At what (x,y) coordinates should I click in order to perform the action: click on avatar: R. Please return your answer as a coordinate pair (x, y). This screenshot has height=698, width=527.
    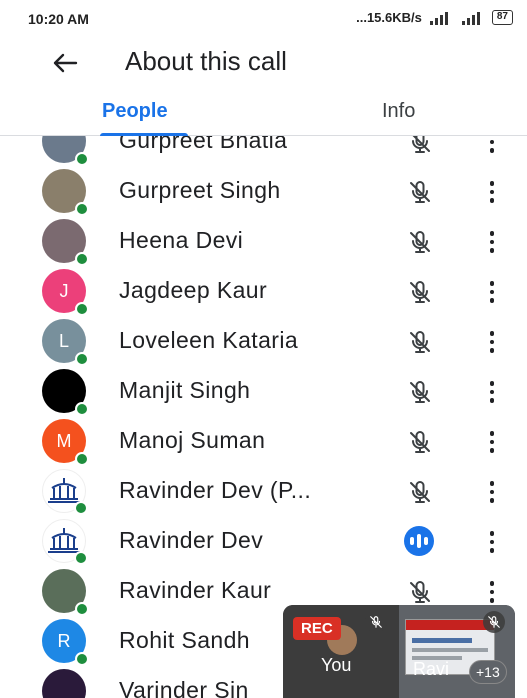
    Looking at the image, I should click on (65, 642).